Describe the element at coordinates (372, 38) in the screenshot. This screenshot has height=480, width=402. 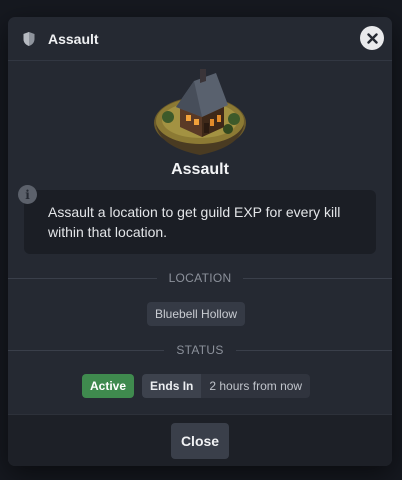
I see `close-icon` at that location.